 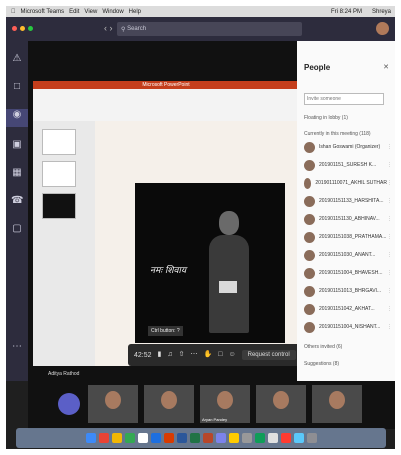 I want to click on search-input: ⚲ Search, so click(x=209, y=29).